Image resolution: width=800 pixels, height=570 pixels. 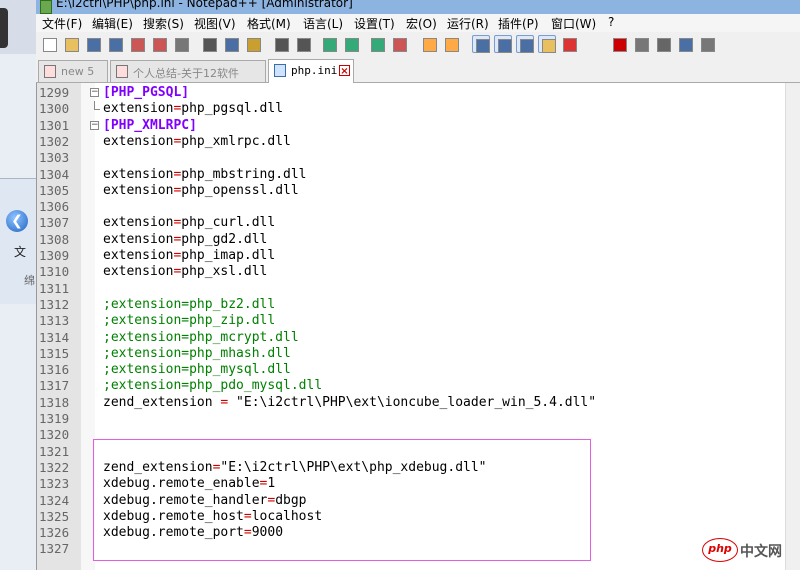 What do you see at coordinates (418, 289) in the screenshot?
I see `code-line: 1311` at bounding box center [418, 289].